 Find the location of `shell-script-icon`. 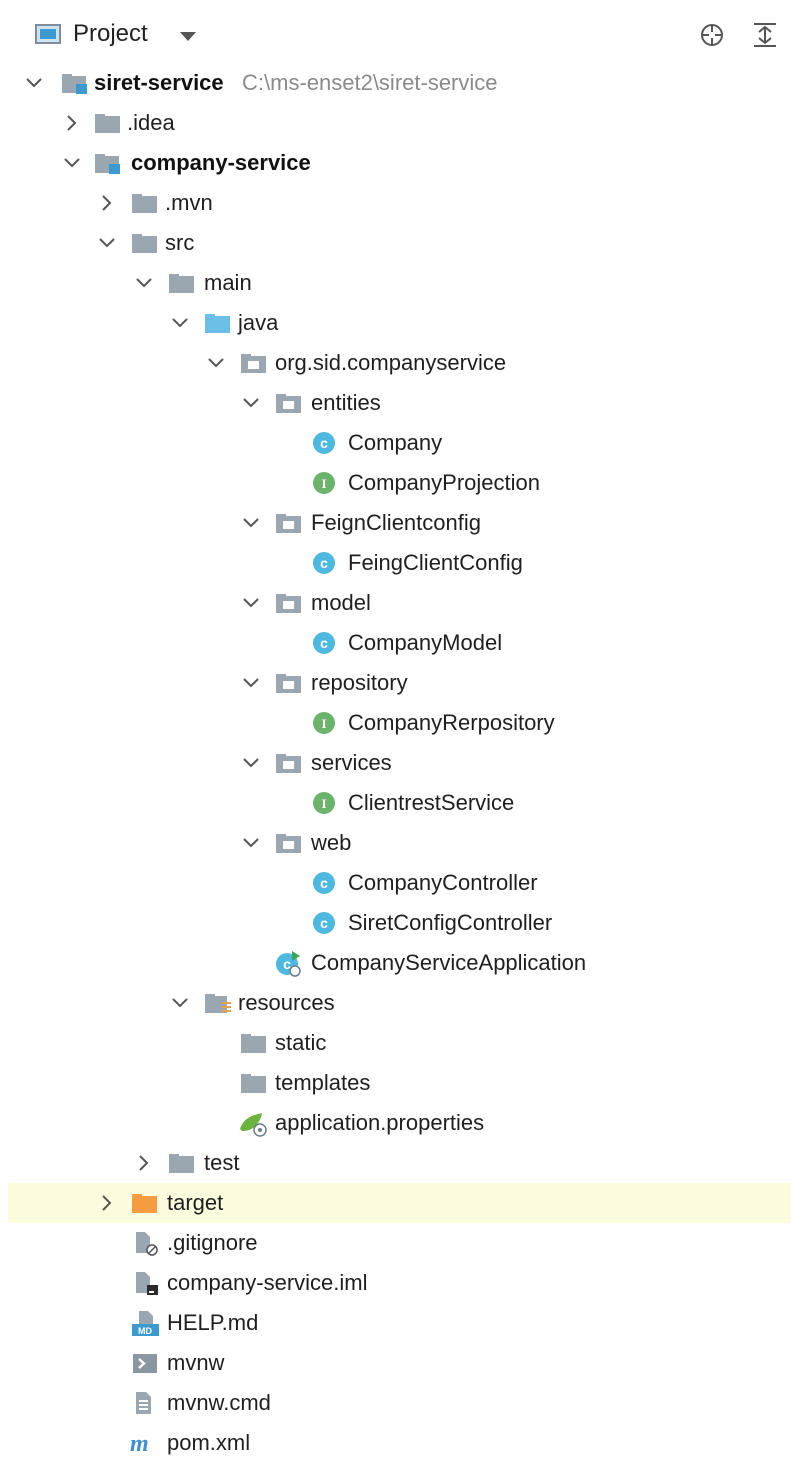

shell-script-icon is located at coordinates (146, 1363).